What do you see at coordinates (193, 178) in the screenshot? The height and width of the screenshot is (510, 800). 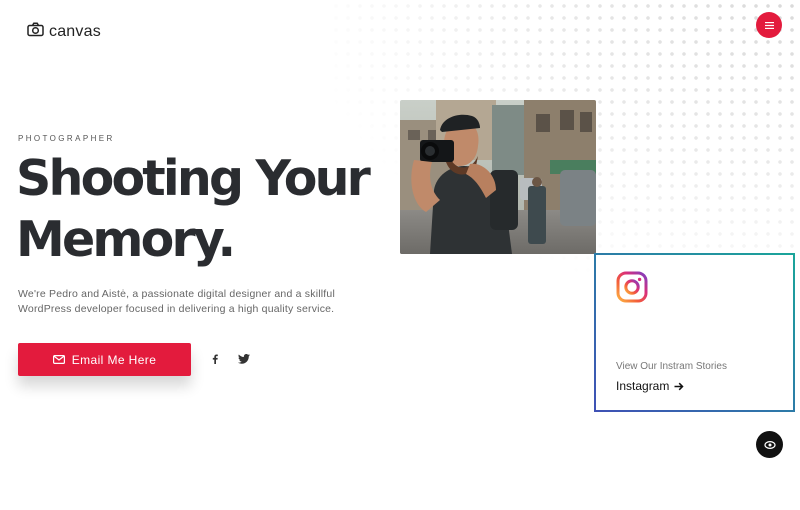 I see `headline-line-1: Shooting Your` at bounding box center [193, 178].